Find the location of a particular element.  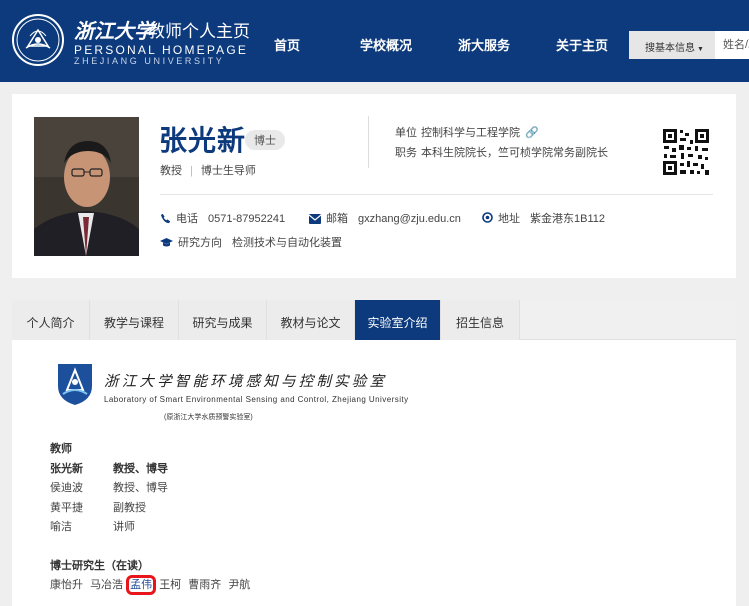

teacher-row: 侯迪波 教授、博导 is located at coordinates (109, 487).